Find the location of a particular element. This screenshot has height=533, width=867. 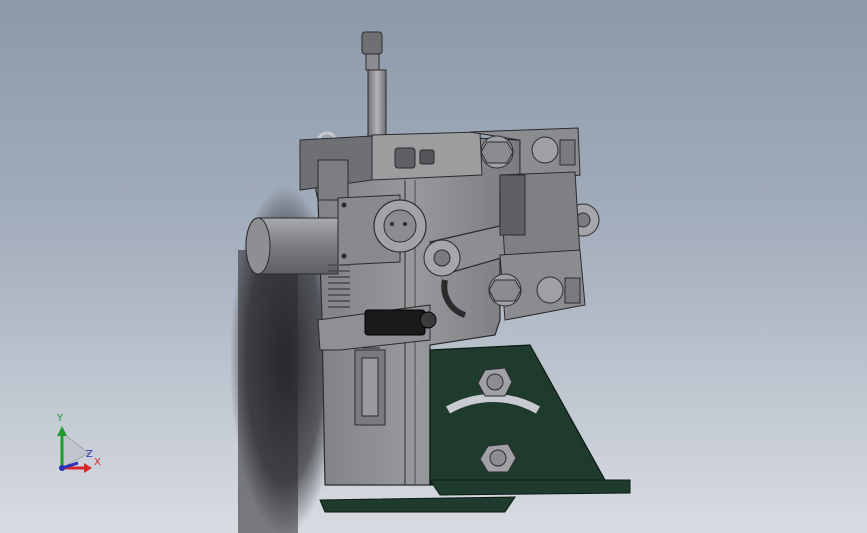

reference-triad is located at coordinates (74, 449).